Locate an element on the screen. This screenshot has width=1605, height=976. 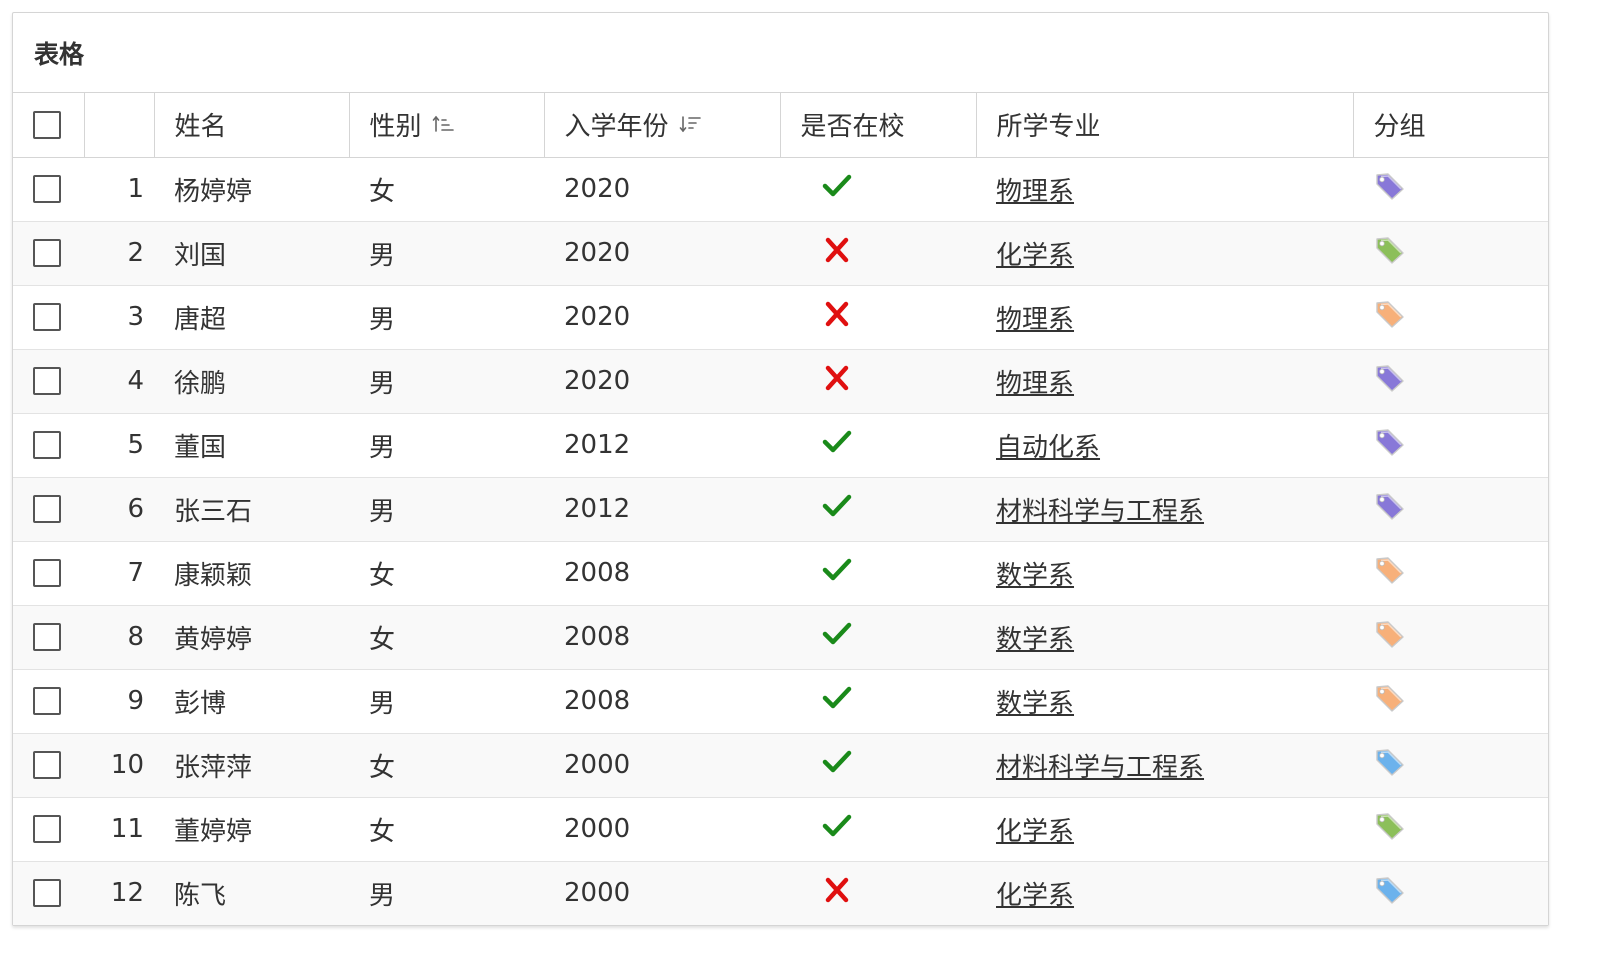
header-gender: 性别 is located at coordinates (447, 125).